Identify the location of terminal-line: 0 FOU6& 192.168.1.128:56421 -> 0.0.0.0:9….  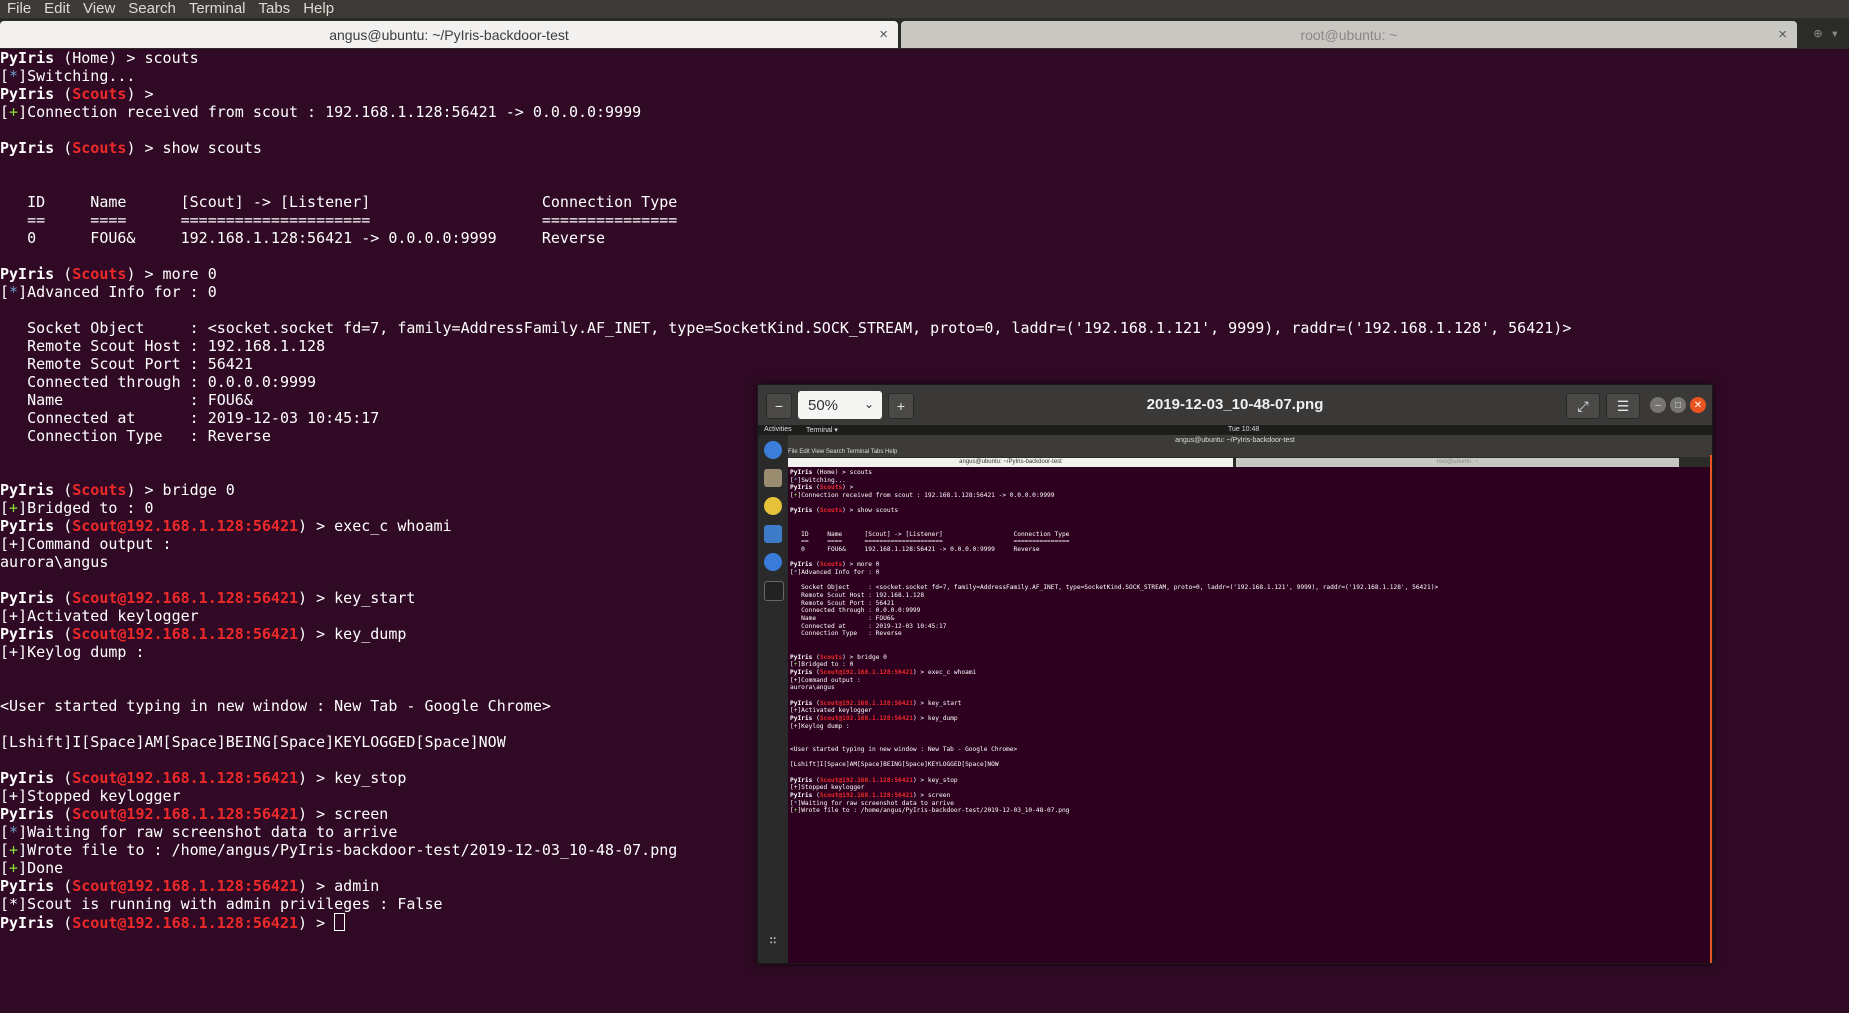
(1250, 550).